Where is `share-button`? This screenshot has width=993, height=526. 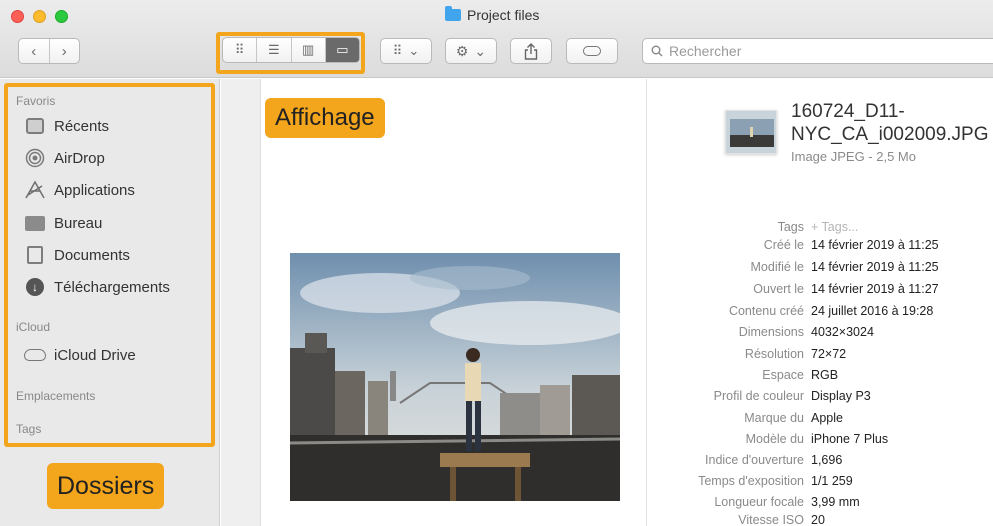 share-button is located at coordinates (531, 51).